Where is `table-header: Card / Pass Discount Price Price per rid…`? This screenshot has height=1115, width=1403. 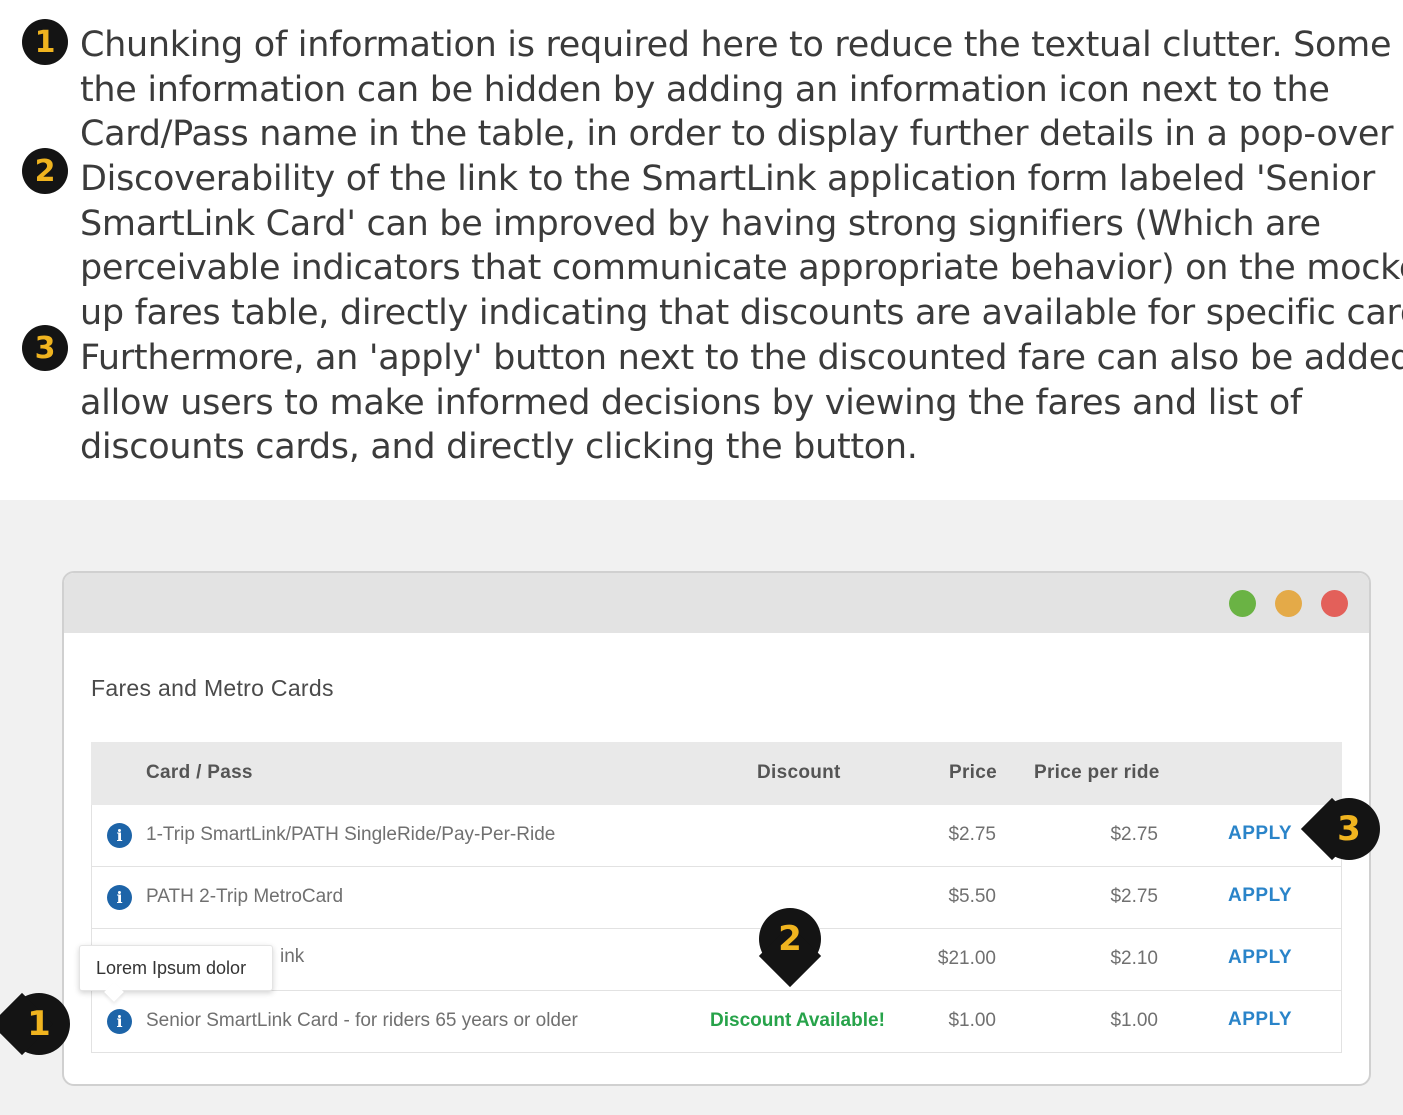
table-header: Card / Pass Discount Price Price per rid… is located at coordinates (716, 773).